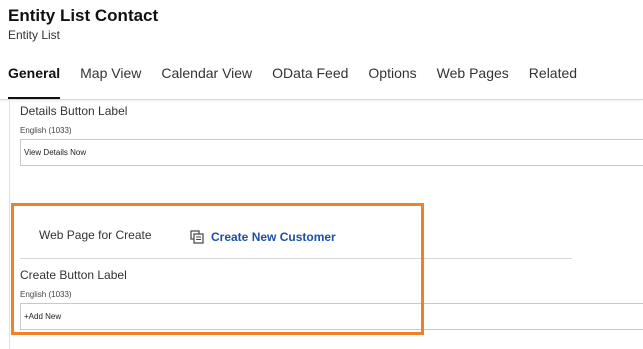  Describe the element at coordinates (83, 15) in the screenshot. I see `page-title: Entity List Contact` at that location.